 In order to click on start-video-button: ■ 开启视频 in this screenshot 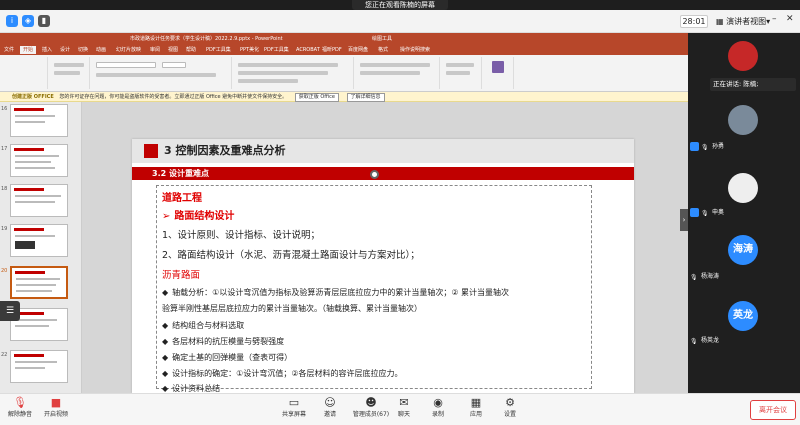, I will do `click(56, 410)`.